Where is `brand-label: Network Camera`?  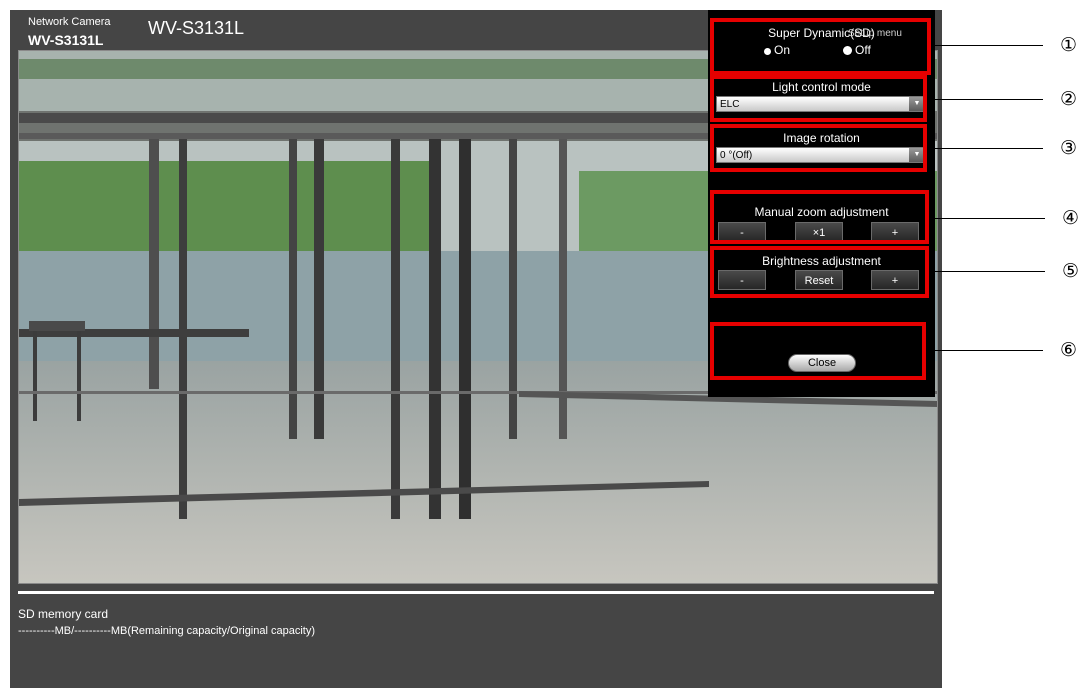
brand-label: Network Camera is located at coordinates (69, 22).